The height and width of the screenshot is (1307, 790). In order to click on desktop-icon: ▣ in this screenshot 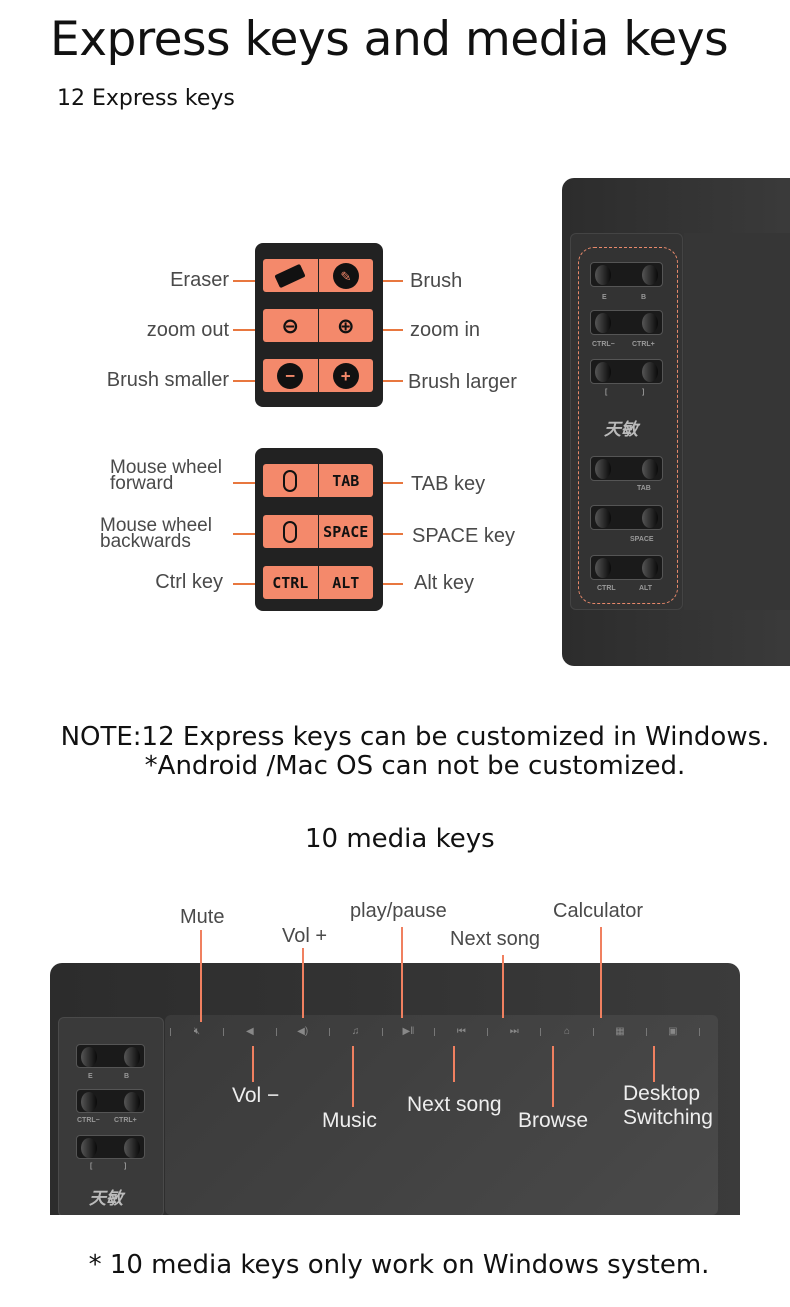, I will do `click(673, 1031)`.